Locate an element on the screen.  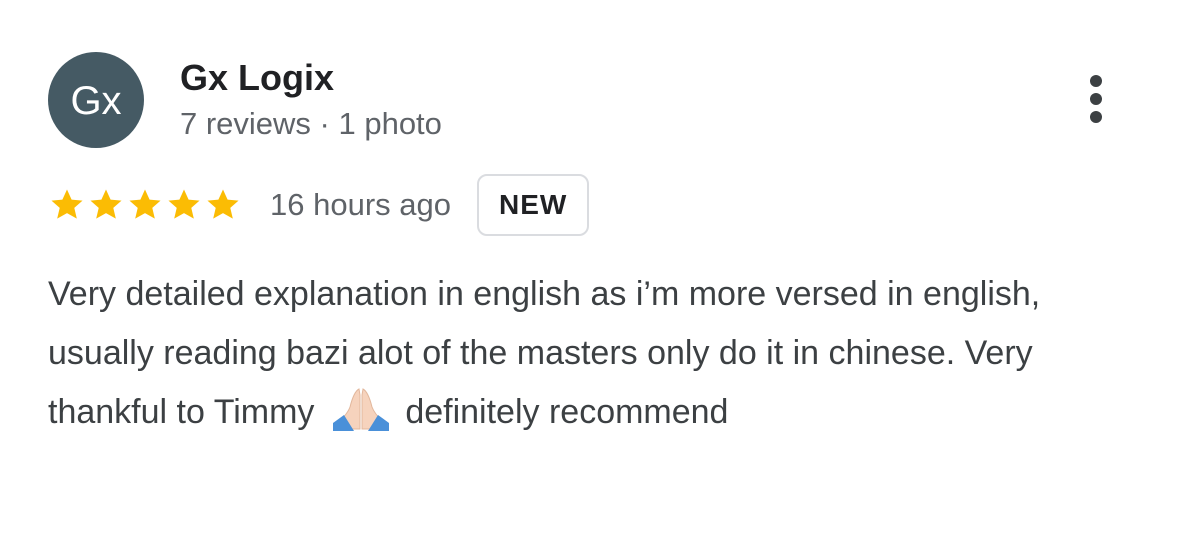
star-rating is located at coordinates (145, 205).